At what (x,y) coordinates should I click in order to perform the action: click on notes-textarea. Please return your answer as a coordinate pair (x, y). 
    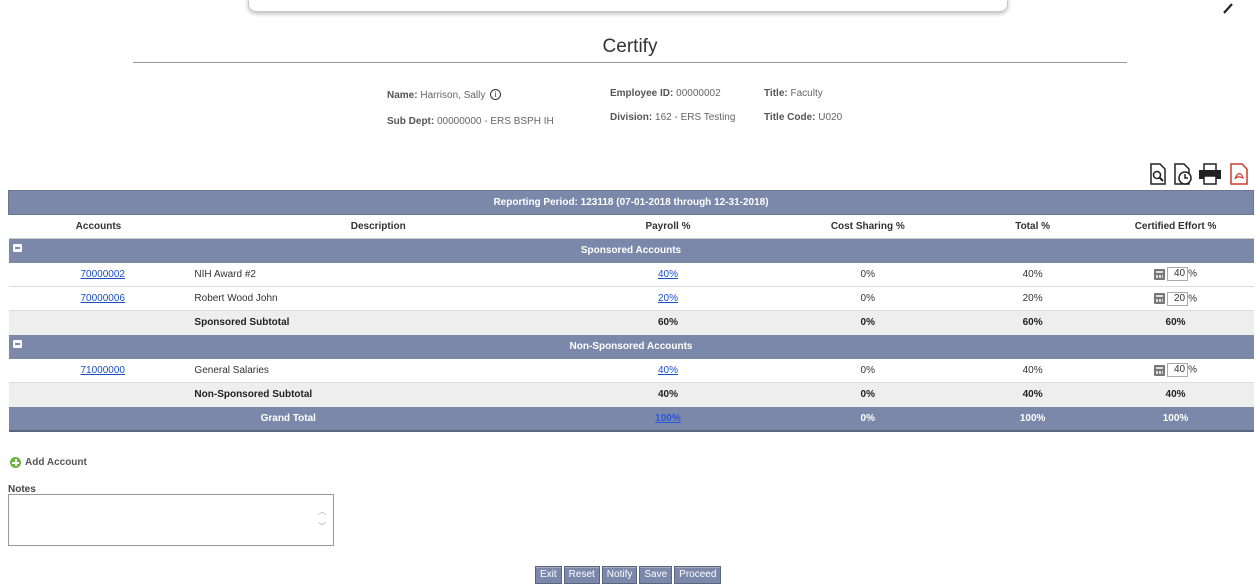
    Looking at the image, I should click on (171, 520).